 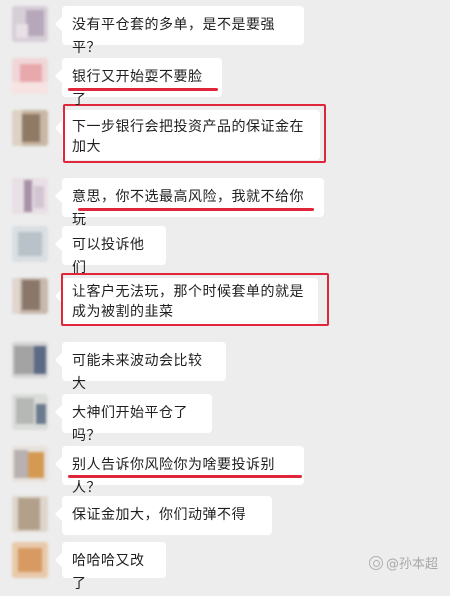 I want to click on message-bubble: 保证金加大，你们动弹不得, so click(x=167, y=515).